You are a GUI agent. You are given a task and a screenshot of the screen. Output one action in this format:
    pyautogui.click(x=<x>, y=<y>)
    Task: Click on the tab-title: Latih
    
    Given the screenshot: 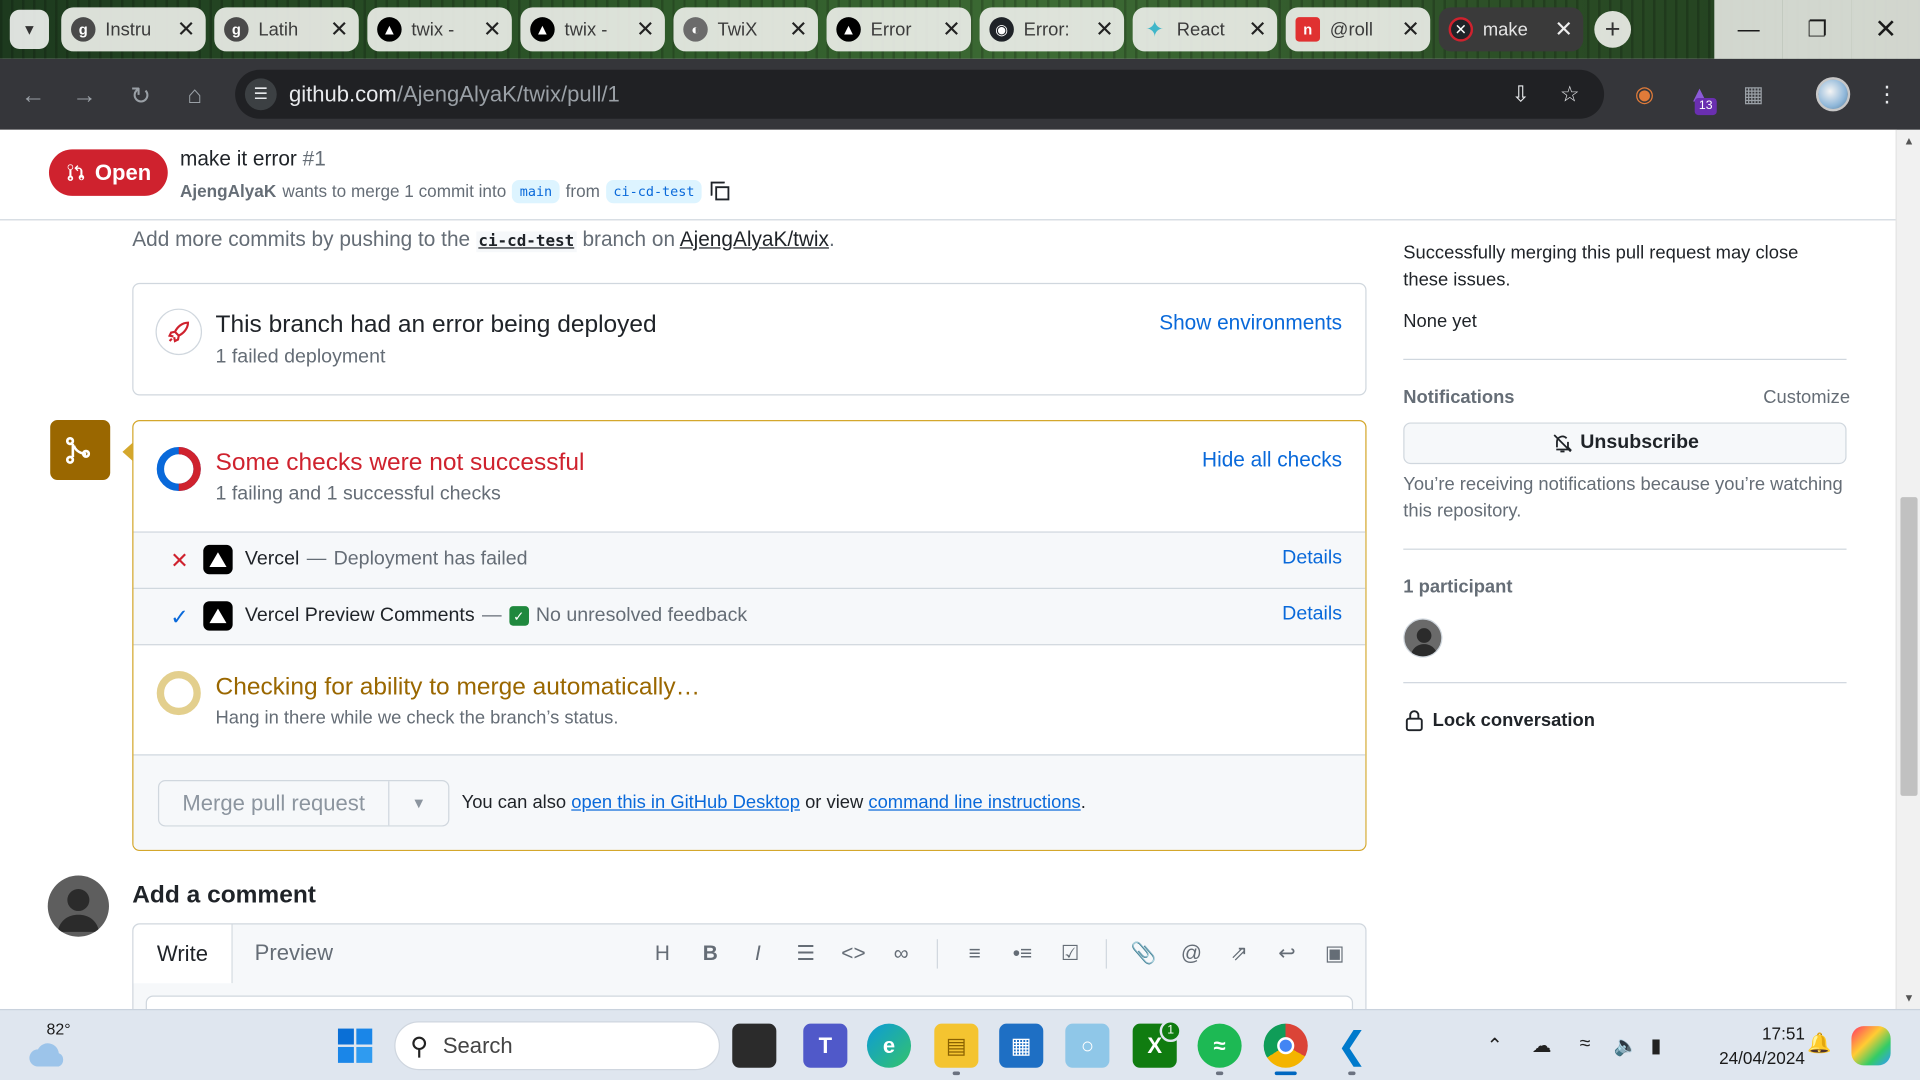 What is the action you would take?
    pyautogui.click(x=278, y=29)
    